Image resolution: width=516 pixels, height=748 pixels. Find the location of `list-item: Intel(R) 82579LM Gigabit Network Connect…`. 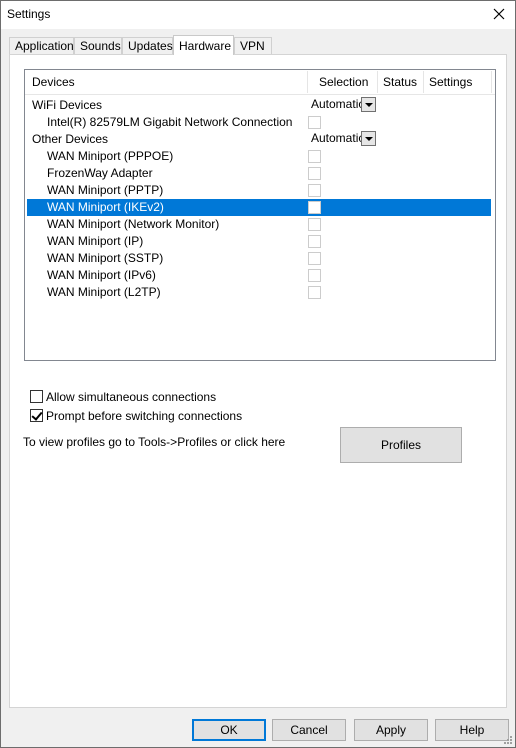

list-item: Intel(R) 82579LM Gigabit Network Connect… is located at coordinates (260, 122).